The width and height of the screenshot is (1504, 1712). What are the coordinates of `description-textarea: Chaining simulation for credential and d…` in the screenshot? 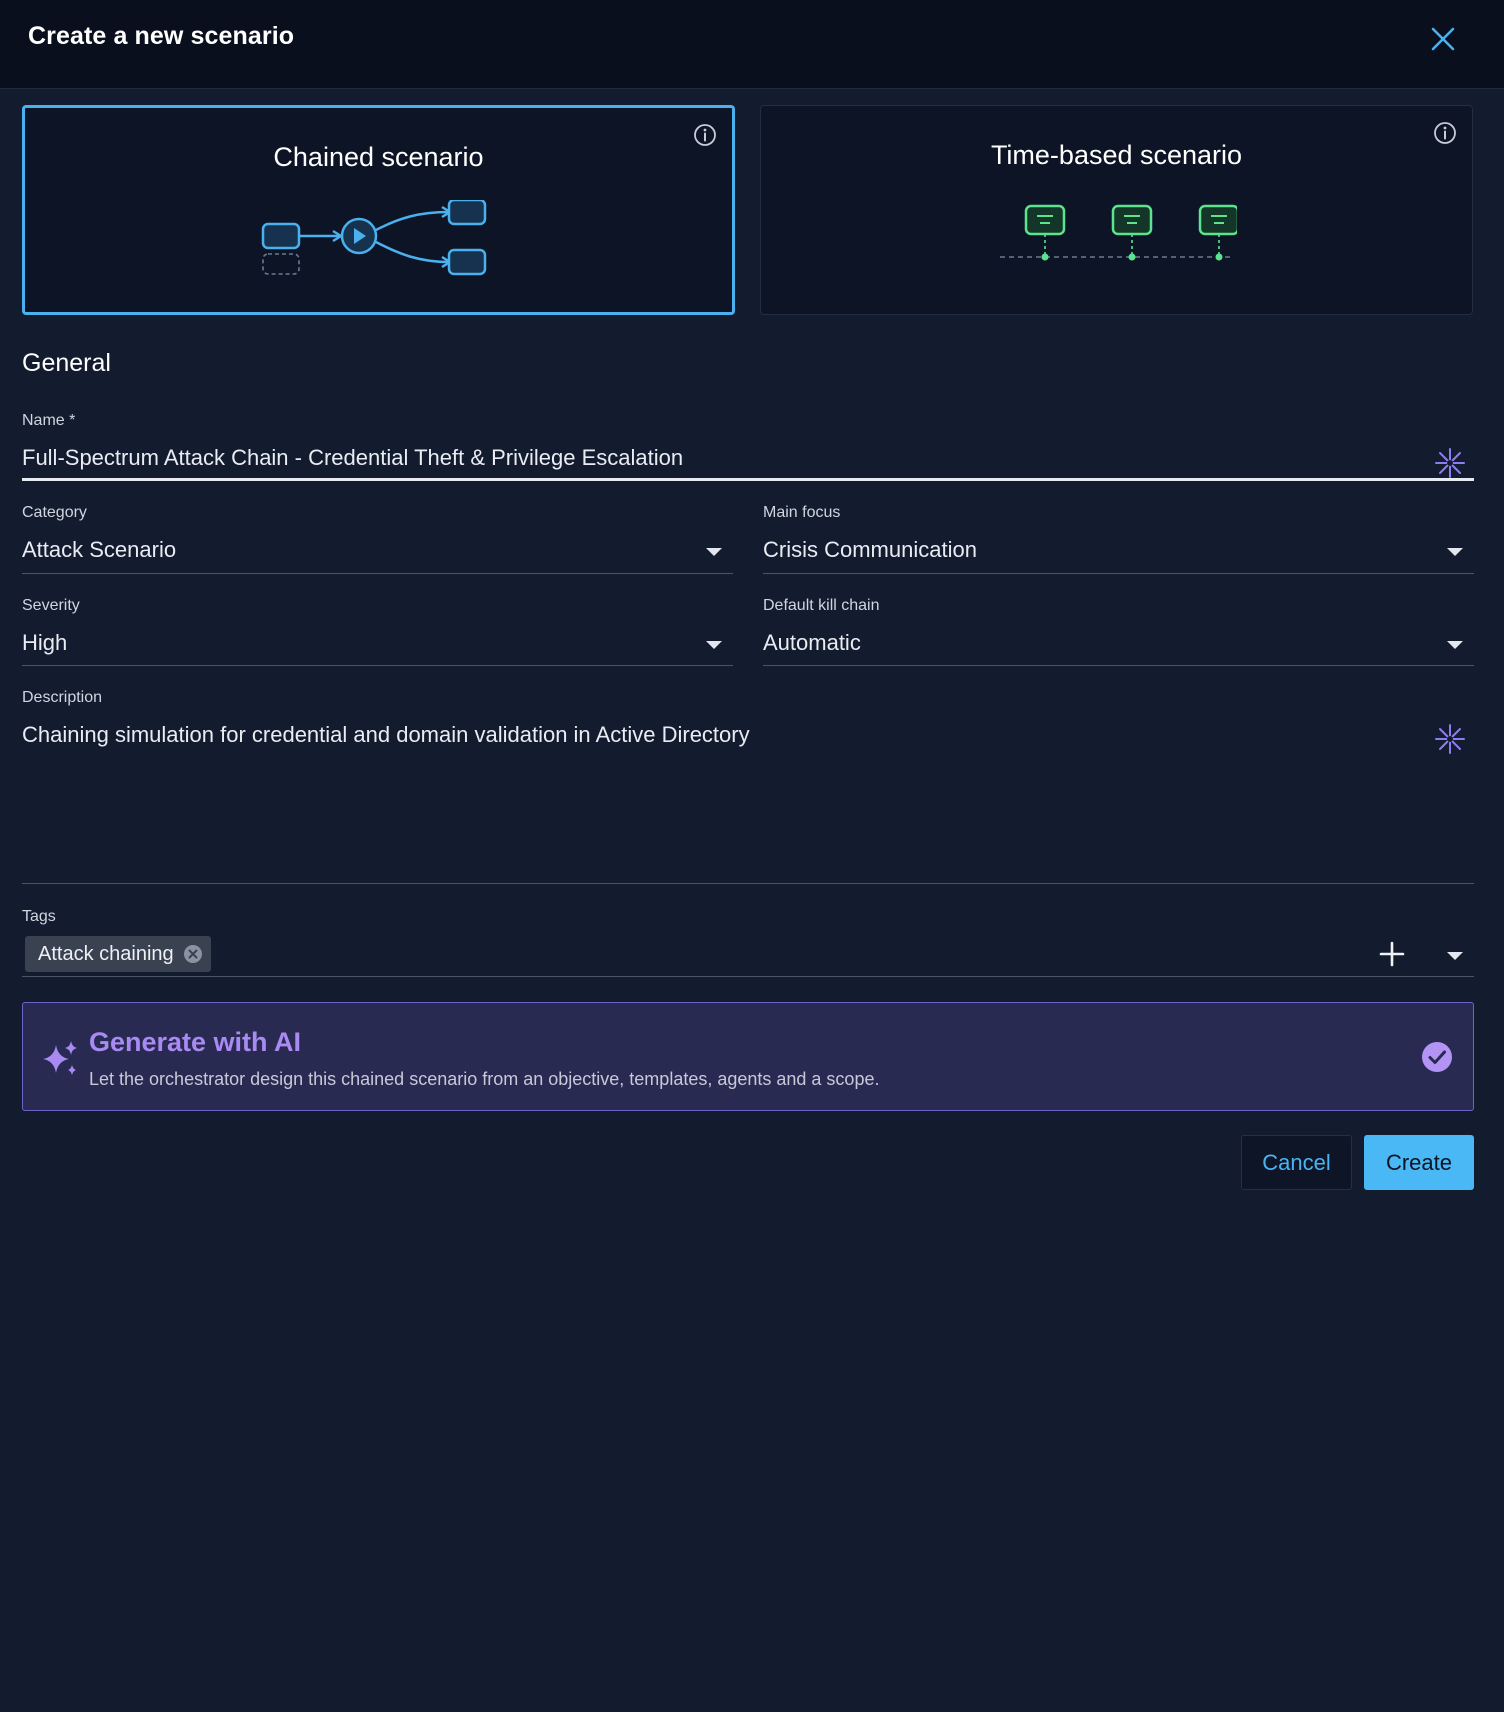 It's located at (386, 735).